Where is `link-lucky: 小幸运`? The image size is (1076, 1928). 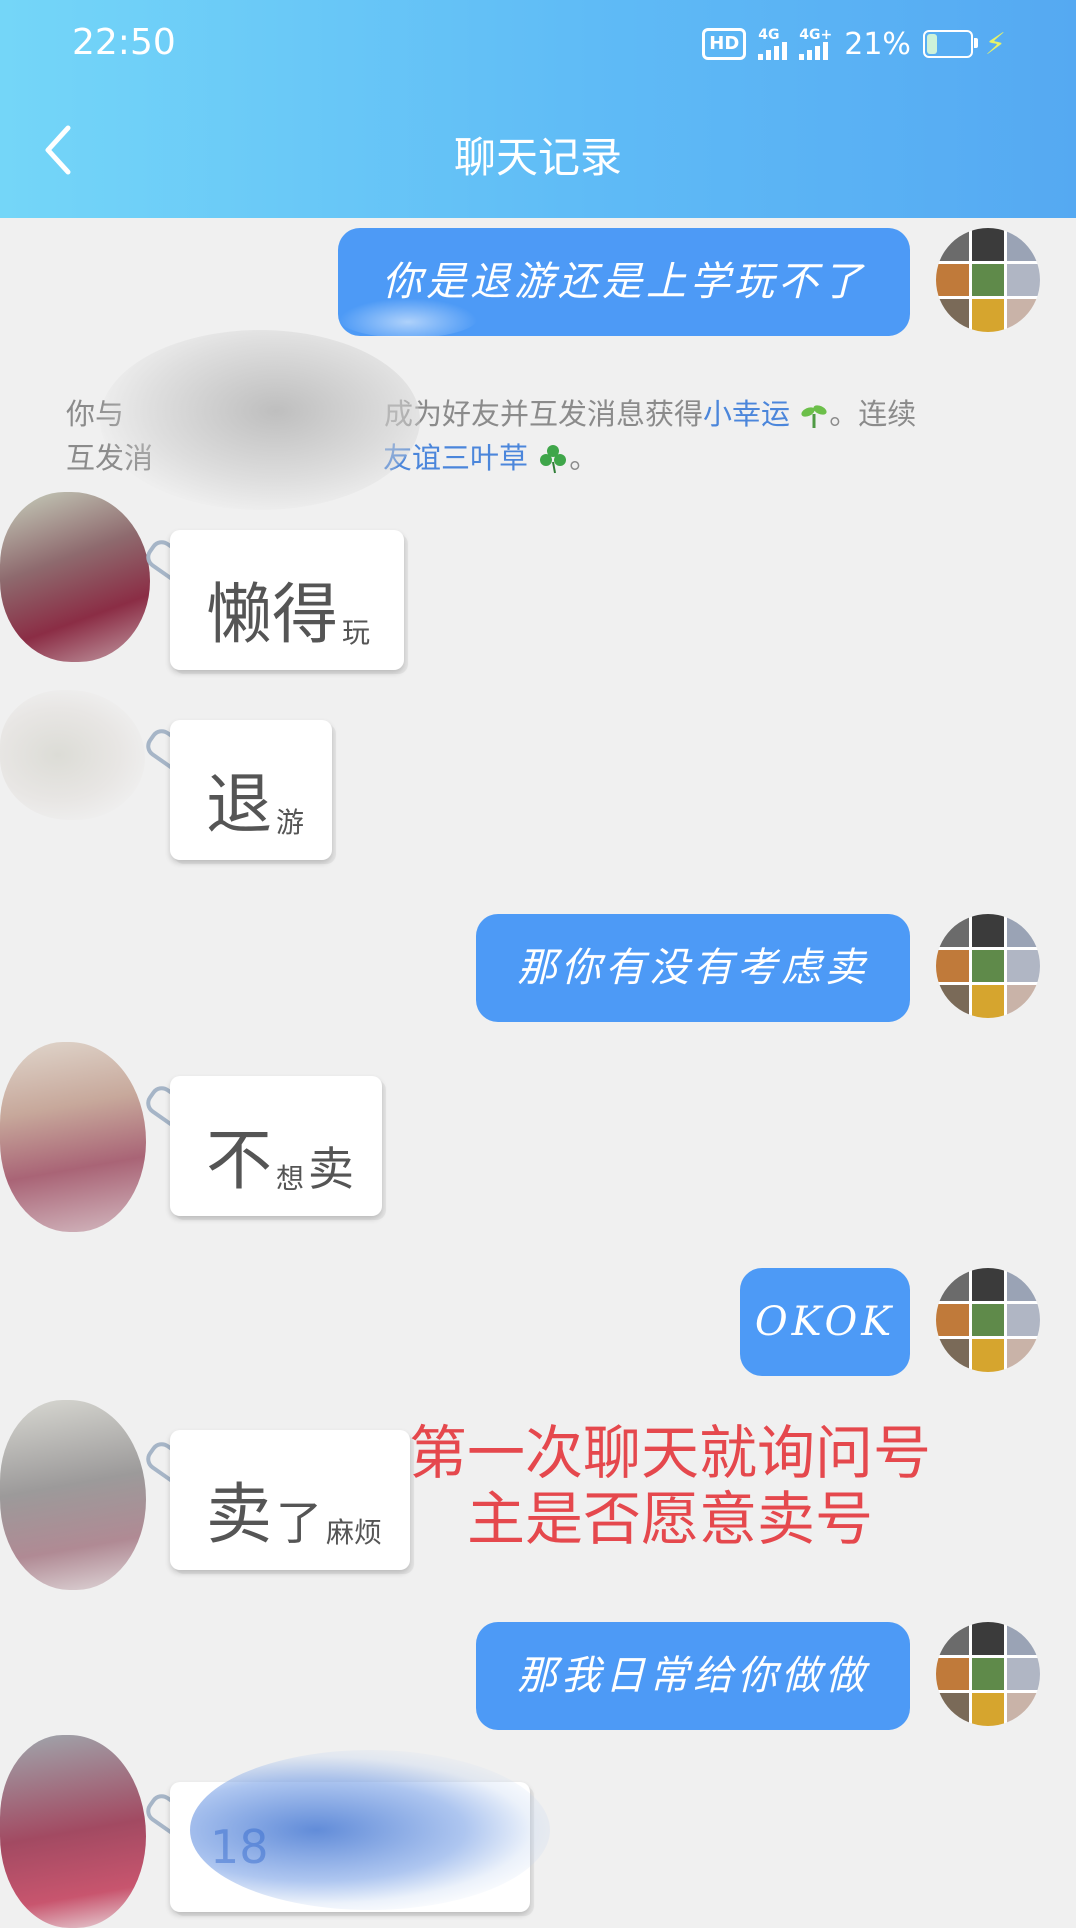
link-lucky: 小幸运 is located at coordinates (746, 414).